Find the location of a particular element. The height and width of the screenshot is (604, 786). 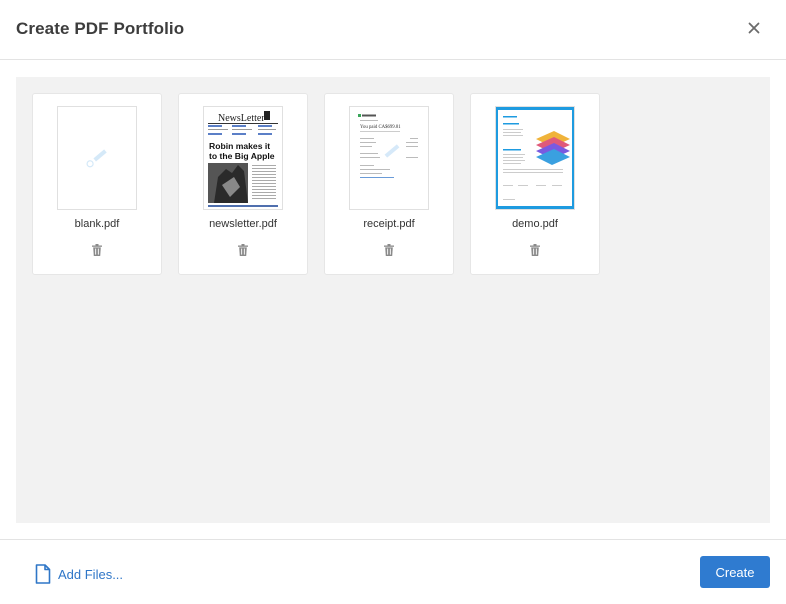

dialog-title: Create PDF Portfolio is located at coordinates (100, 28).